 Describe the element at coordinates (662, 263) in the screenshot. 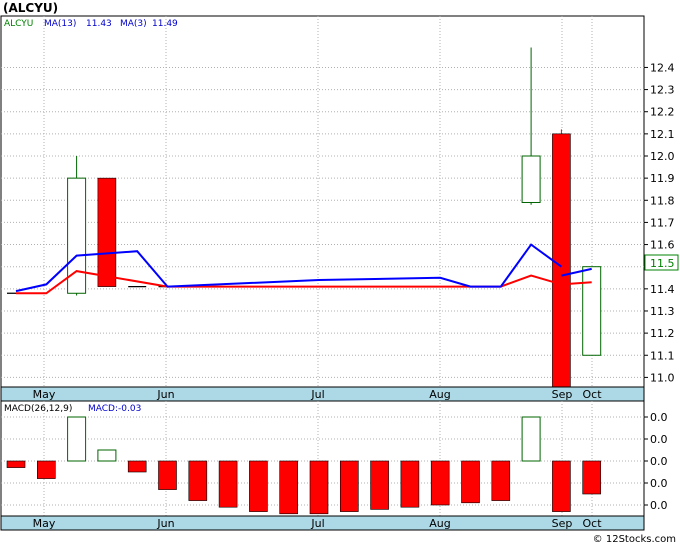

I see `current-price-label: 11.5` at that location.